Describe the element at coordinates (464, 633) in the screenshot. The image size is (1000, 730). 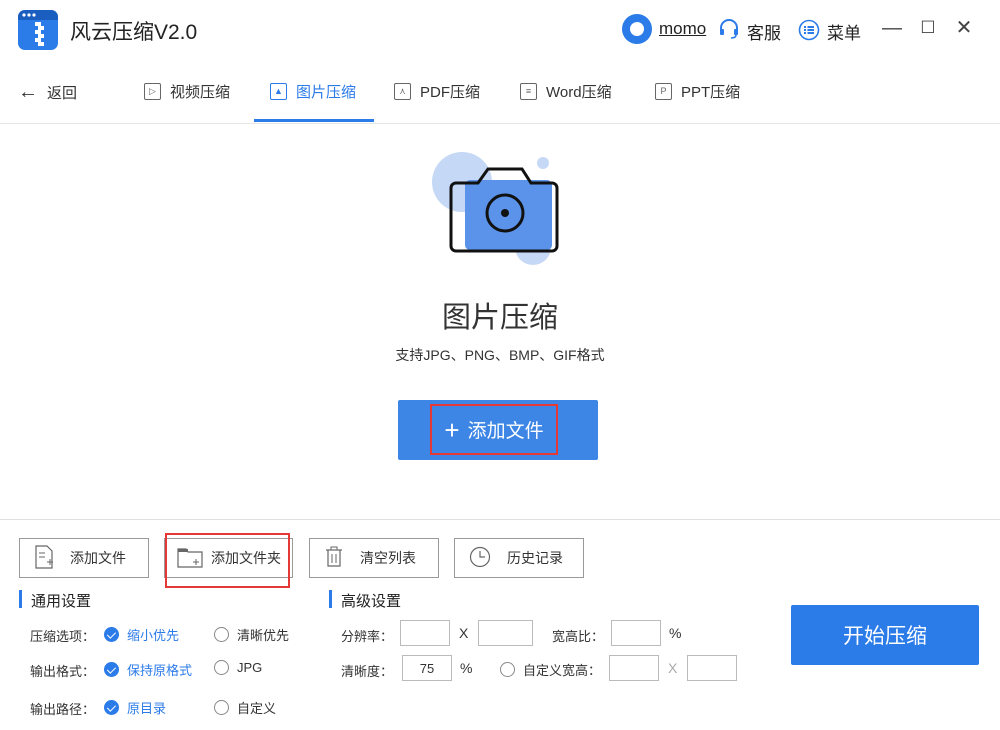
I see `resolution-x-label: X` at that location.